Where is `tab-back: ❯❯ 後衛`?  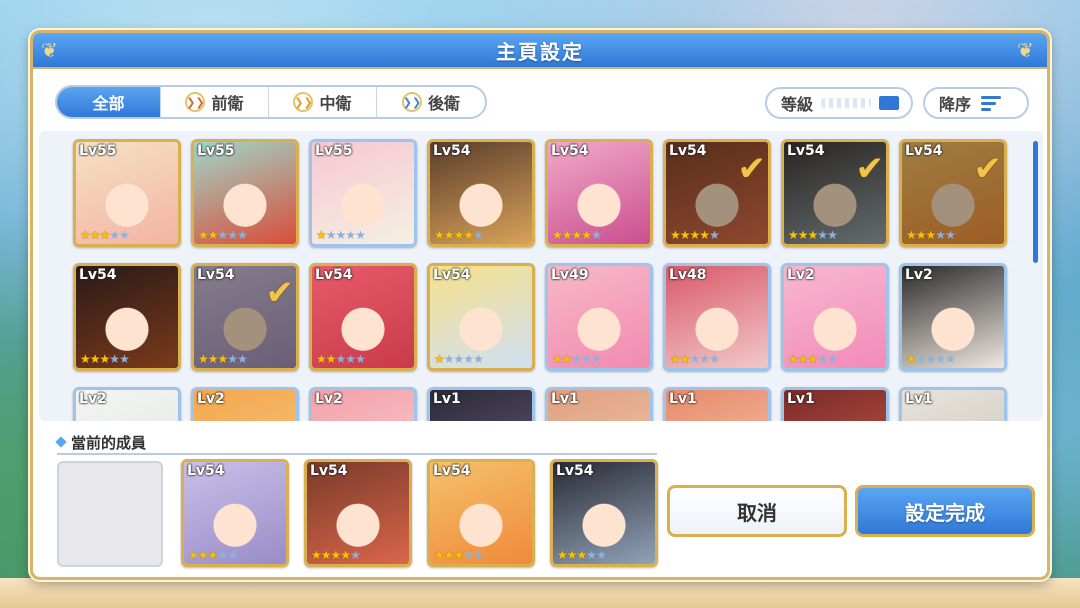 tab-back: ❯❯ 後衛 is located at coordinates (431, 102).